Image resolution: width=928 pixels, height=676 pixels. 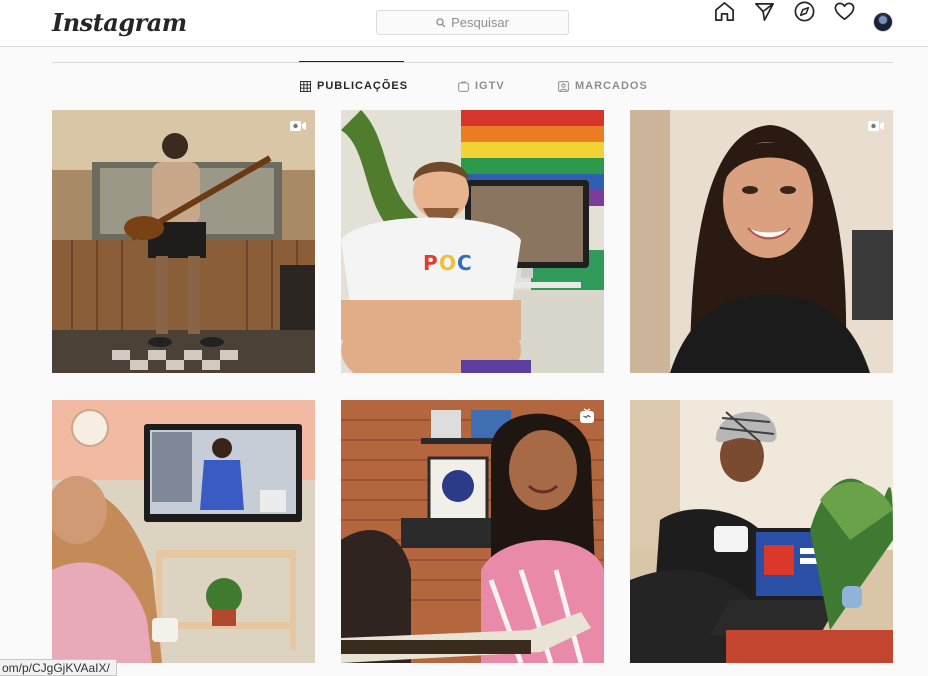 I want to click on tab-marcados: MARCADOS, so click(x=603, y=86).